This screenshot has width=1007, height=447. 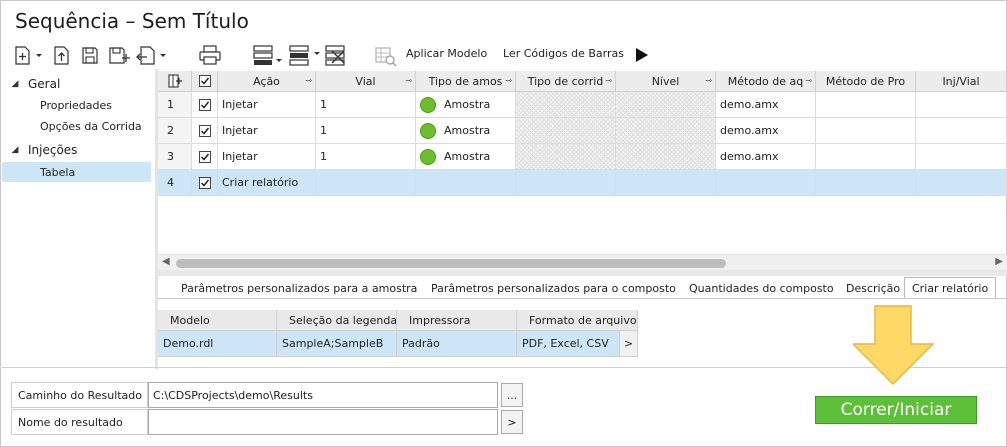 What do you see at coordinates (457, 320) in the screenshot?
I see `column-header-impressora: Impressora` at bounding box center [457, 320].